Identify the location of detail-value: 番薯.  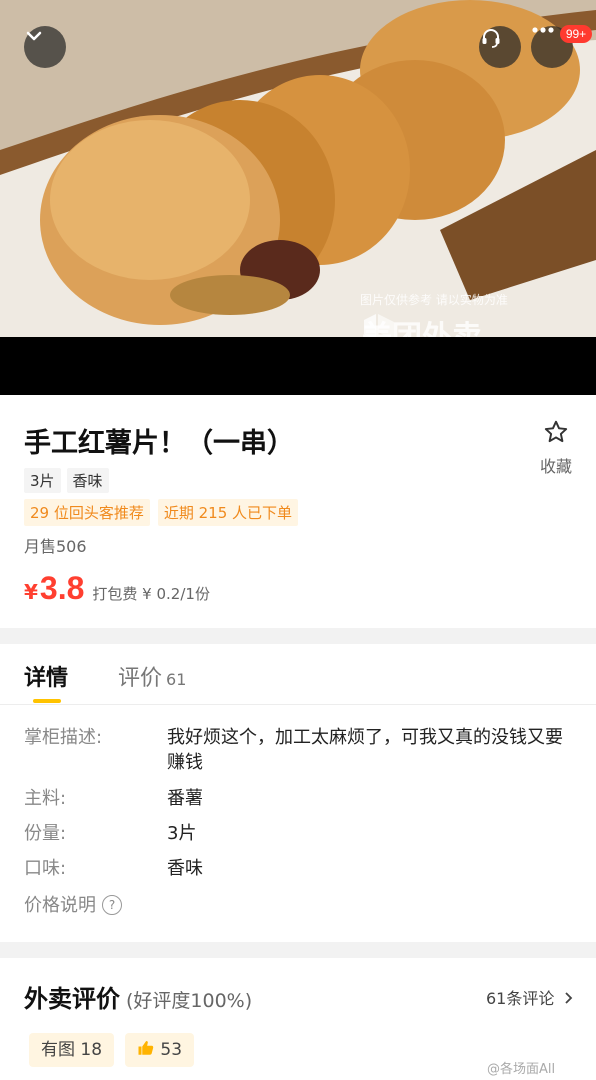
(185, 798).